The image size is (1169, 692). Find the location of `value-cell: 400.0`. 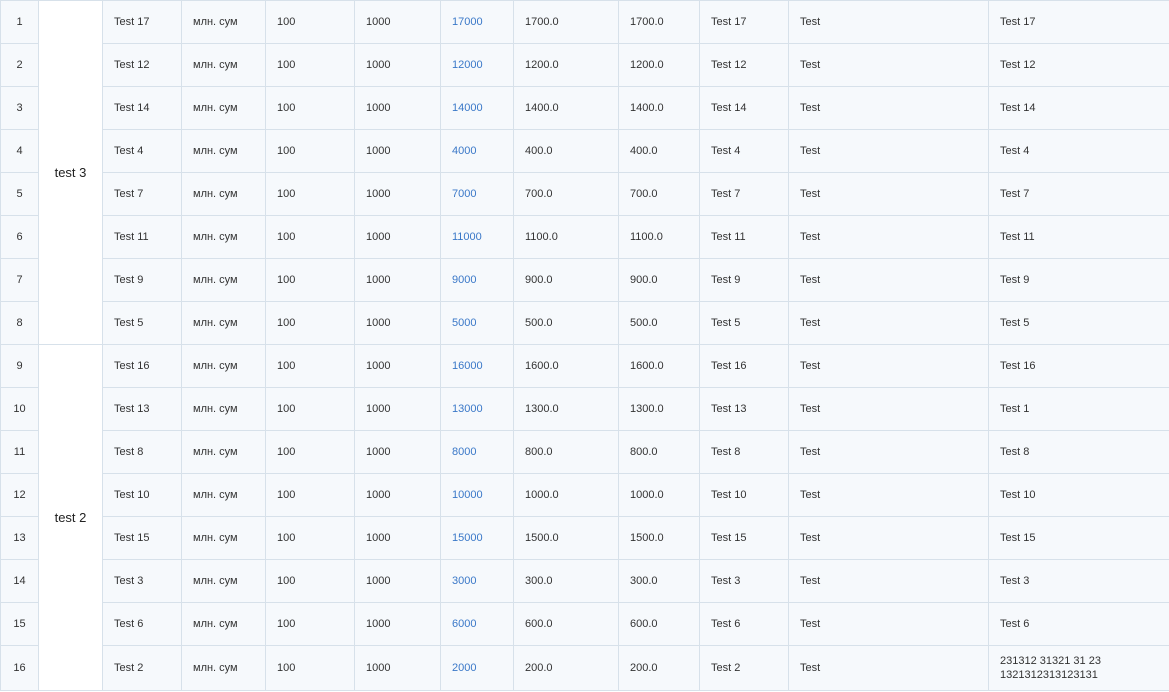

value-cell: 400.0 is located at coordinates (566, 151).